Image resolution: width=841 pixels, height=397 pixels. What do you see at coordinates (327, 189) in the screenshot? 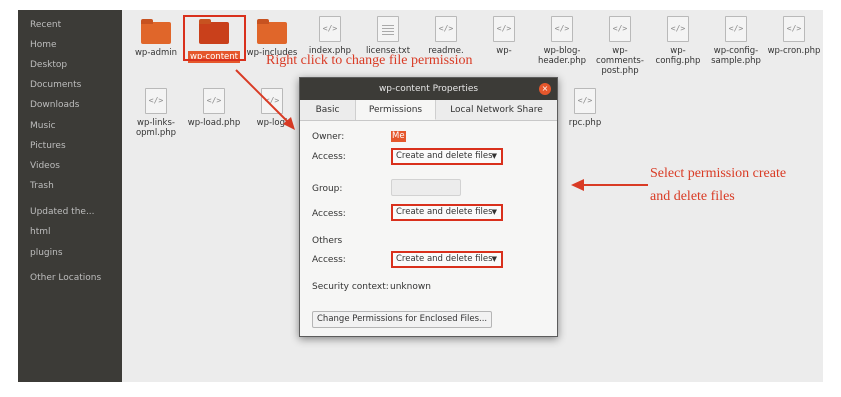
I see `group-label: Group:` at bounding box center [327, 189].